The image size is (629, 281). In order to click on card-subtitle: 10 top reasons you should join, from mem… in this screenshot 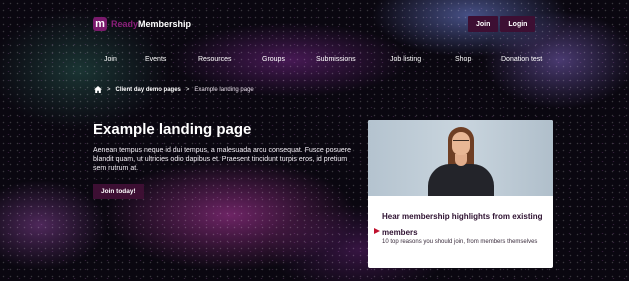, I will do `click(460, 242)`.